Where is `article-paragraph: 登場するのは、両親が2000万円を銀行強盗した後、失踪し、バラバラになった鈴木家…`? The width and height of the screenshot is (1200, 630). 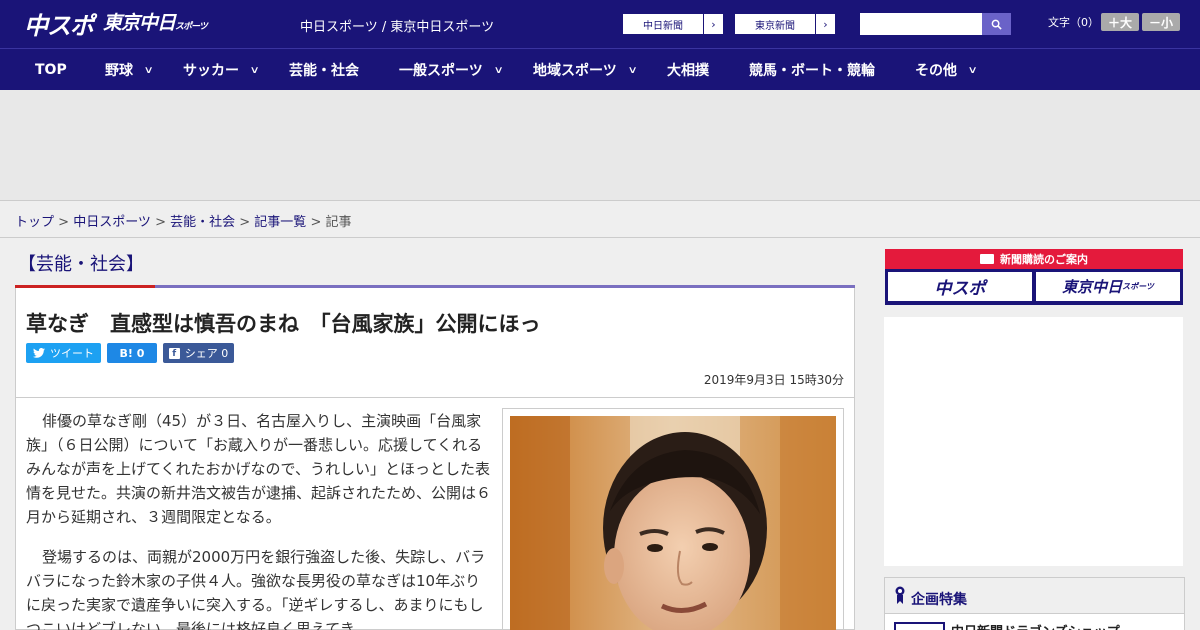
article-paragraph: 登場するのは、両親が2000万円を銀行強盗した後、失踪し、バラバラになった鈴木家… is located at coordinates (256, 589).